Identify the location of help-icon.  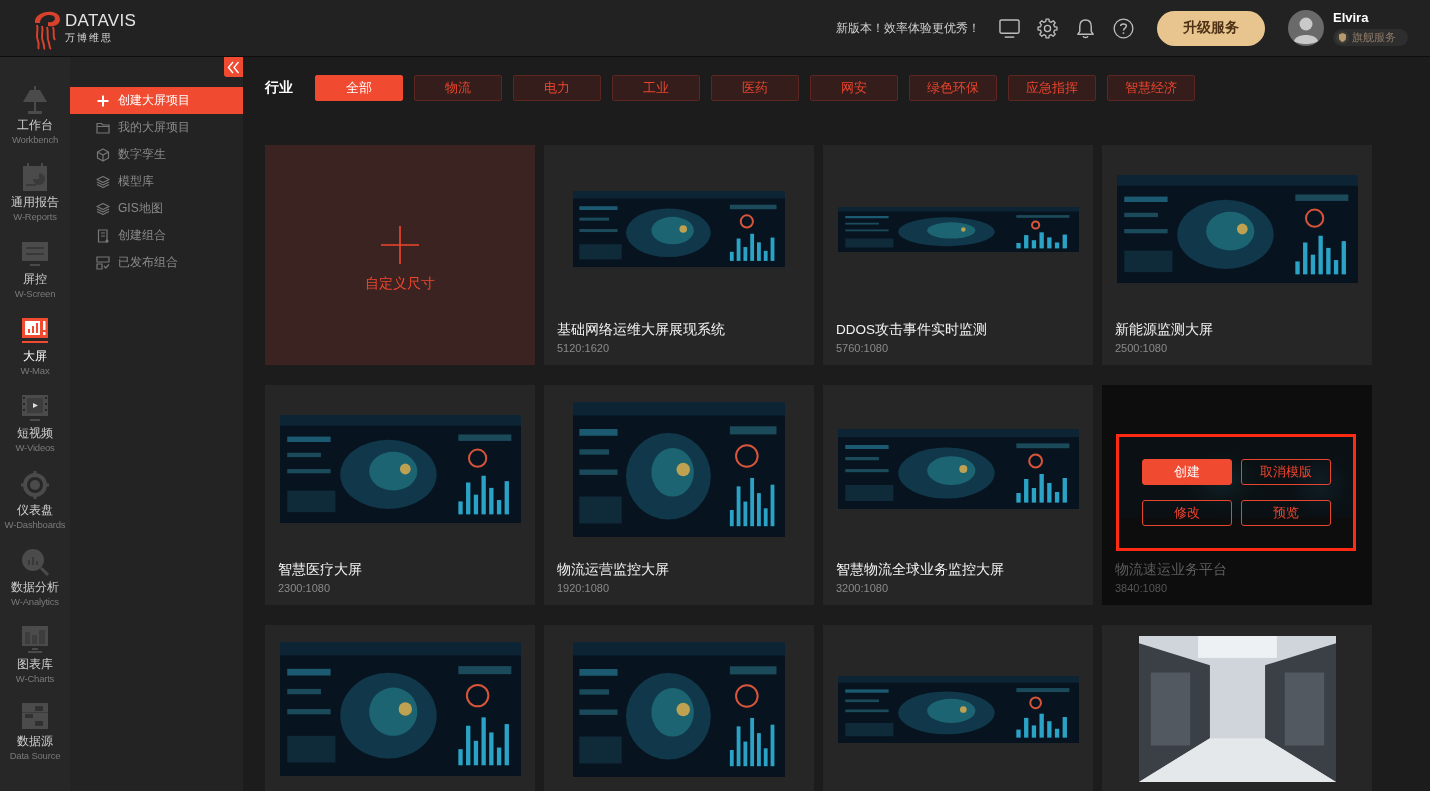
(1123, 28).